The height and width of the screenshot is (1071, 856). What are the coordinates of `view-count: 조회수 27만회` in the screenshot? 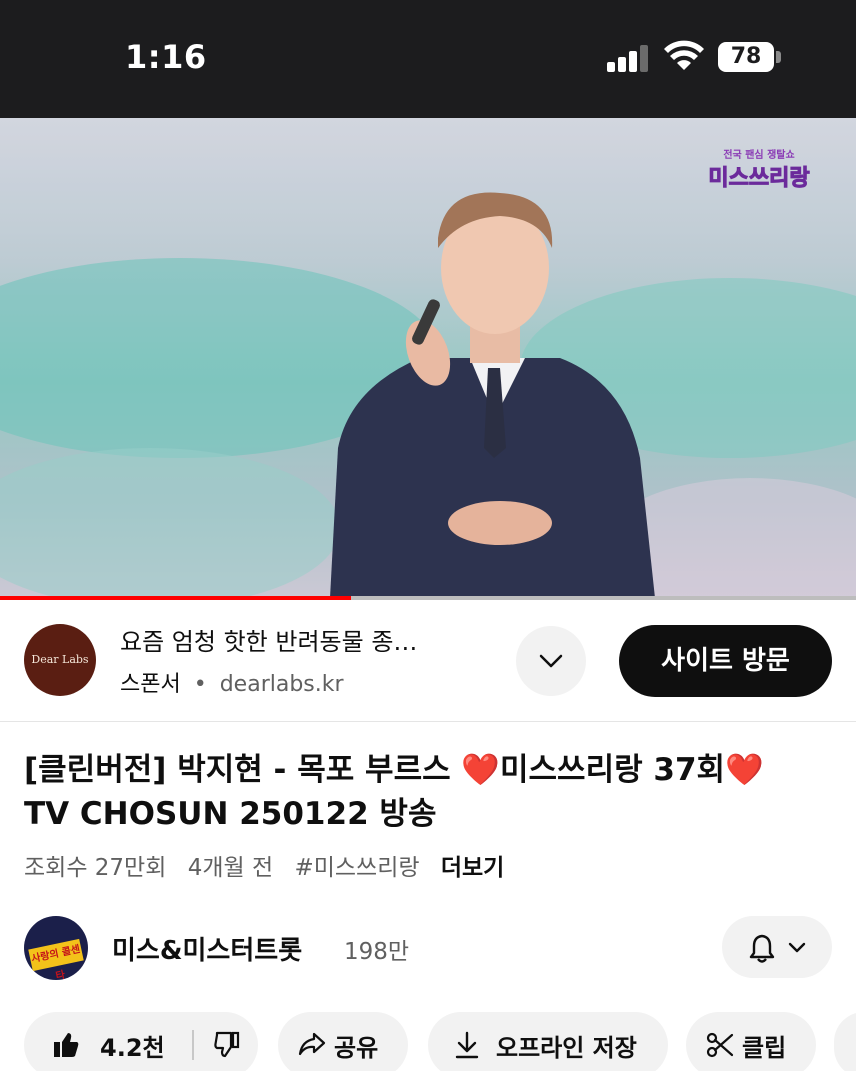 It's located at (95, 868).